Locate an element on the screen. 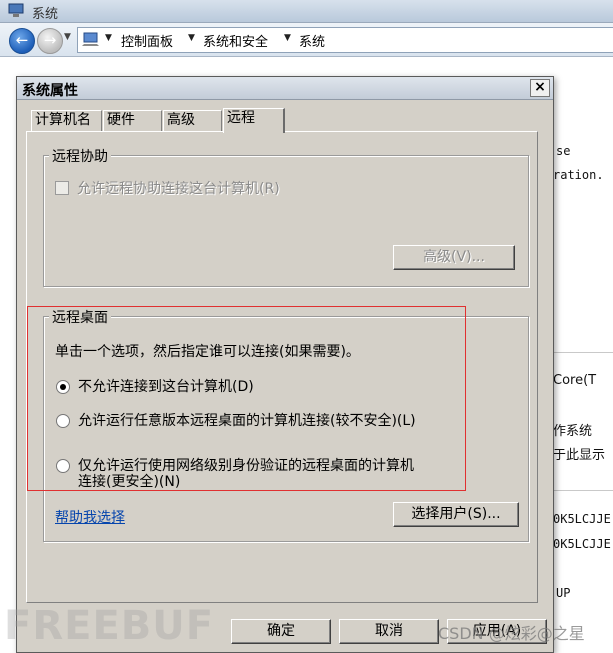 The width and height of the screenshot is (613, 653). radio-allow-nla-only-label-line2: 连接(更安全)(N) is located at coordinates (129, 481).